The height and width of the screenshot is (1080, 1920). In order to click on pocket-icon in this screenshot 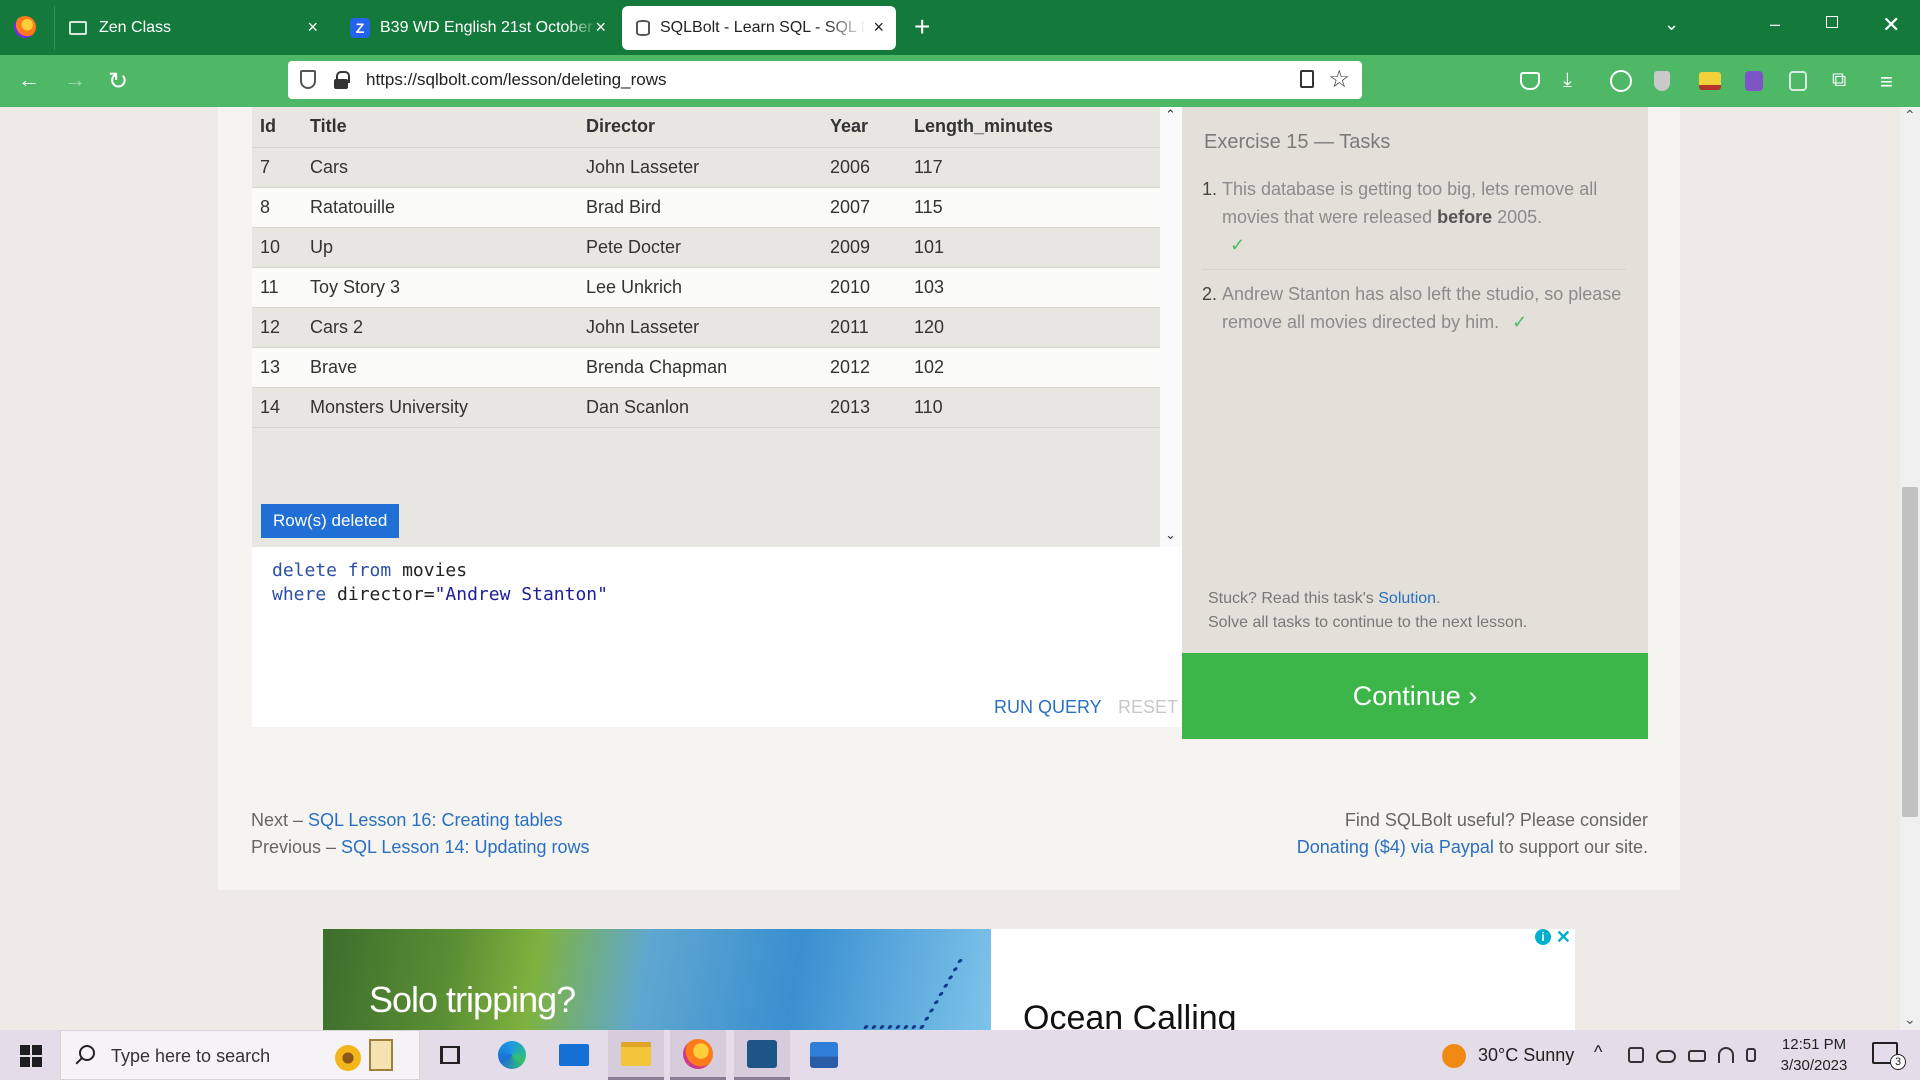, I will do `click(1530, 81)`.